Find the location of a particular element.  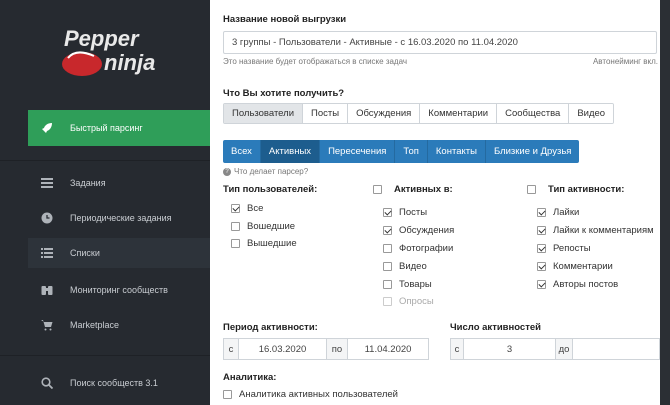

autonaming-toggle: Автонейминг вкл. is located at coordinates (625, 61).